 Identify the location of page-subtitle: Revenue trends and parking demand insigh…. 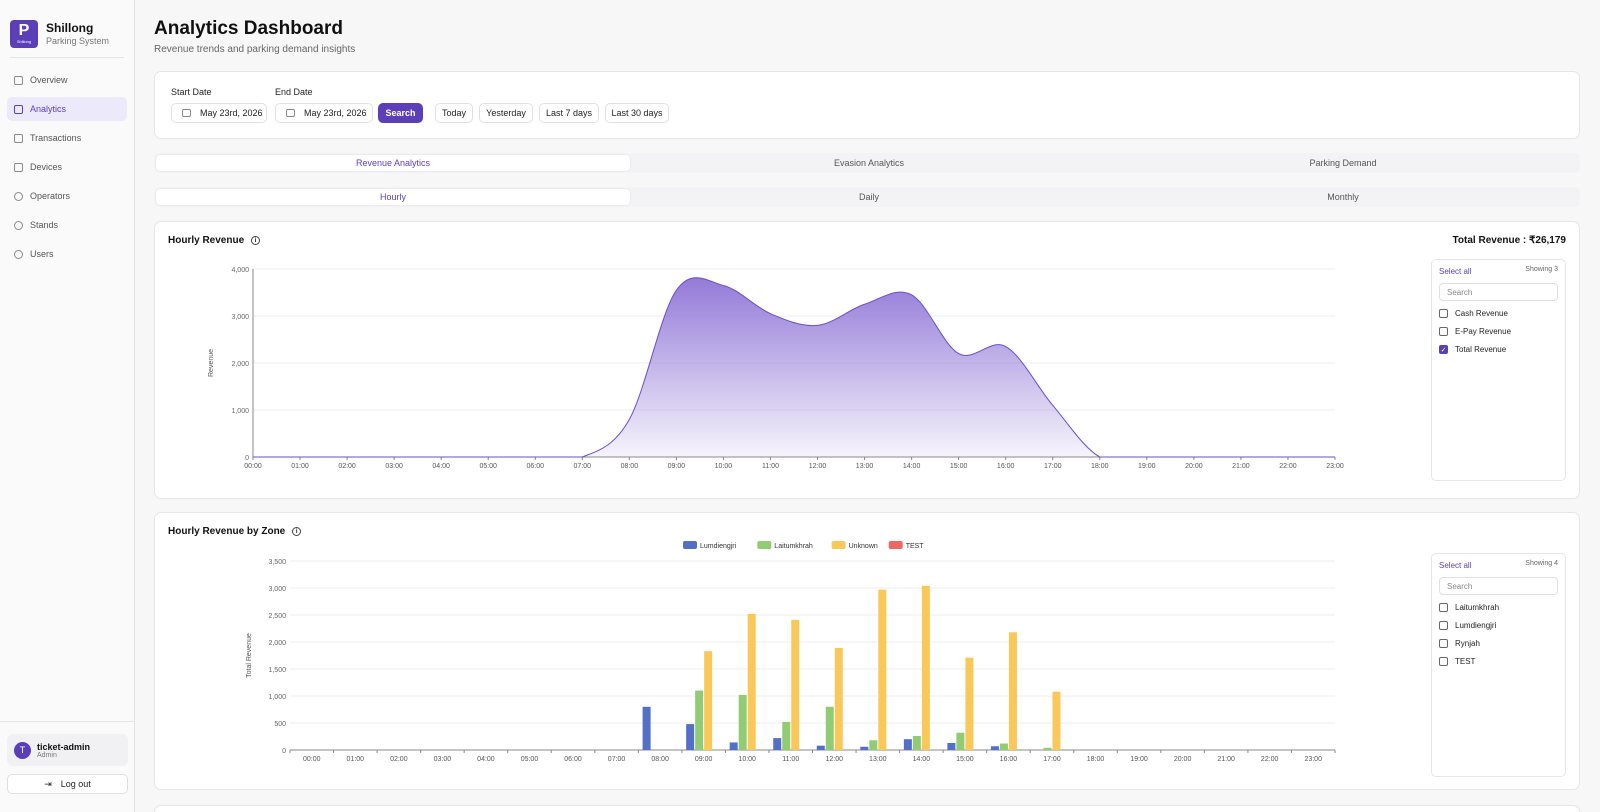
(255, 49).